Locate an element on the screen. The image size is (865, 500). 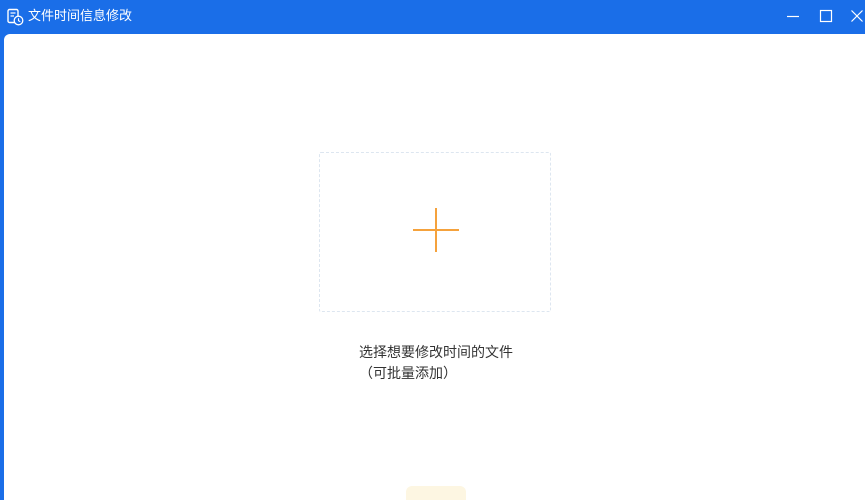
minimize-button is located at coordinates (793, 17).